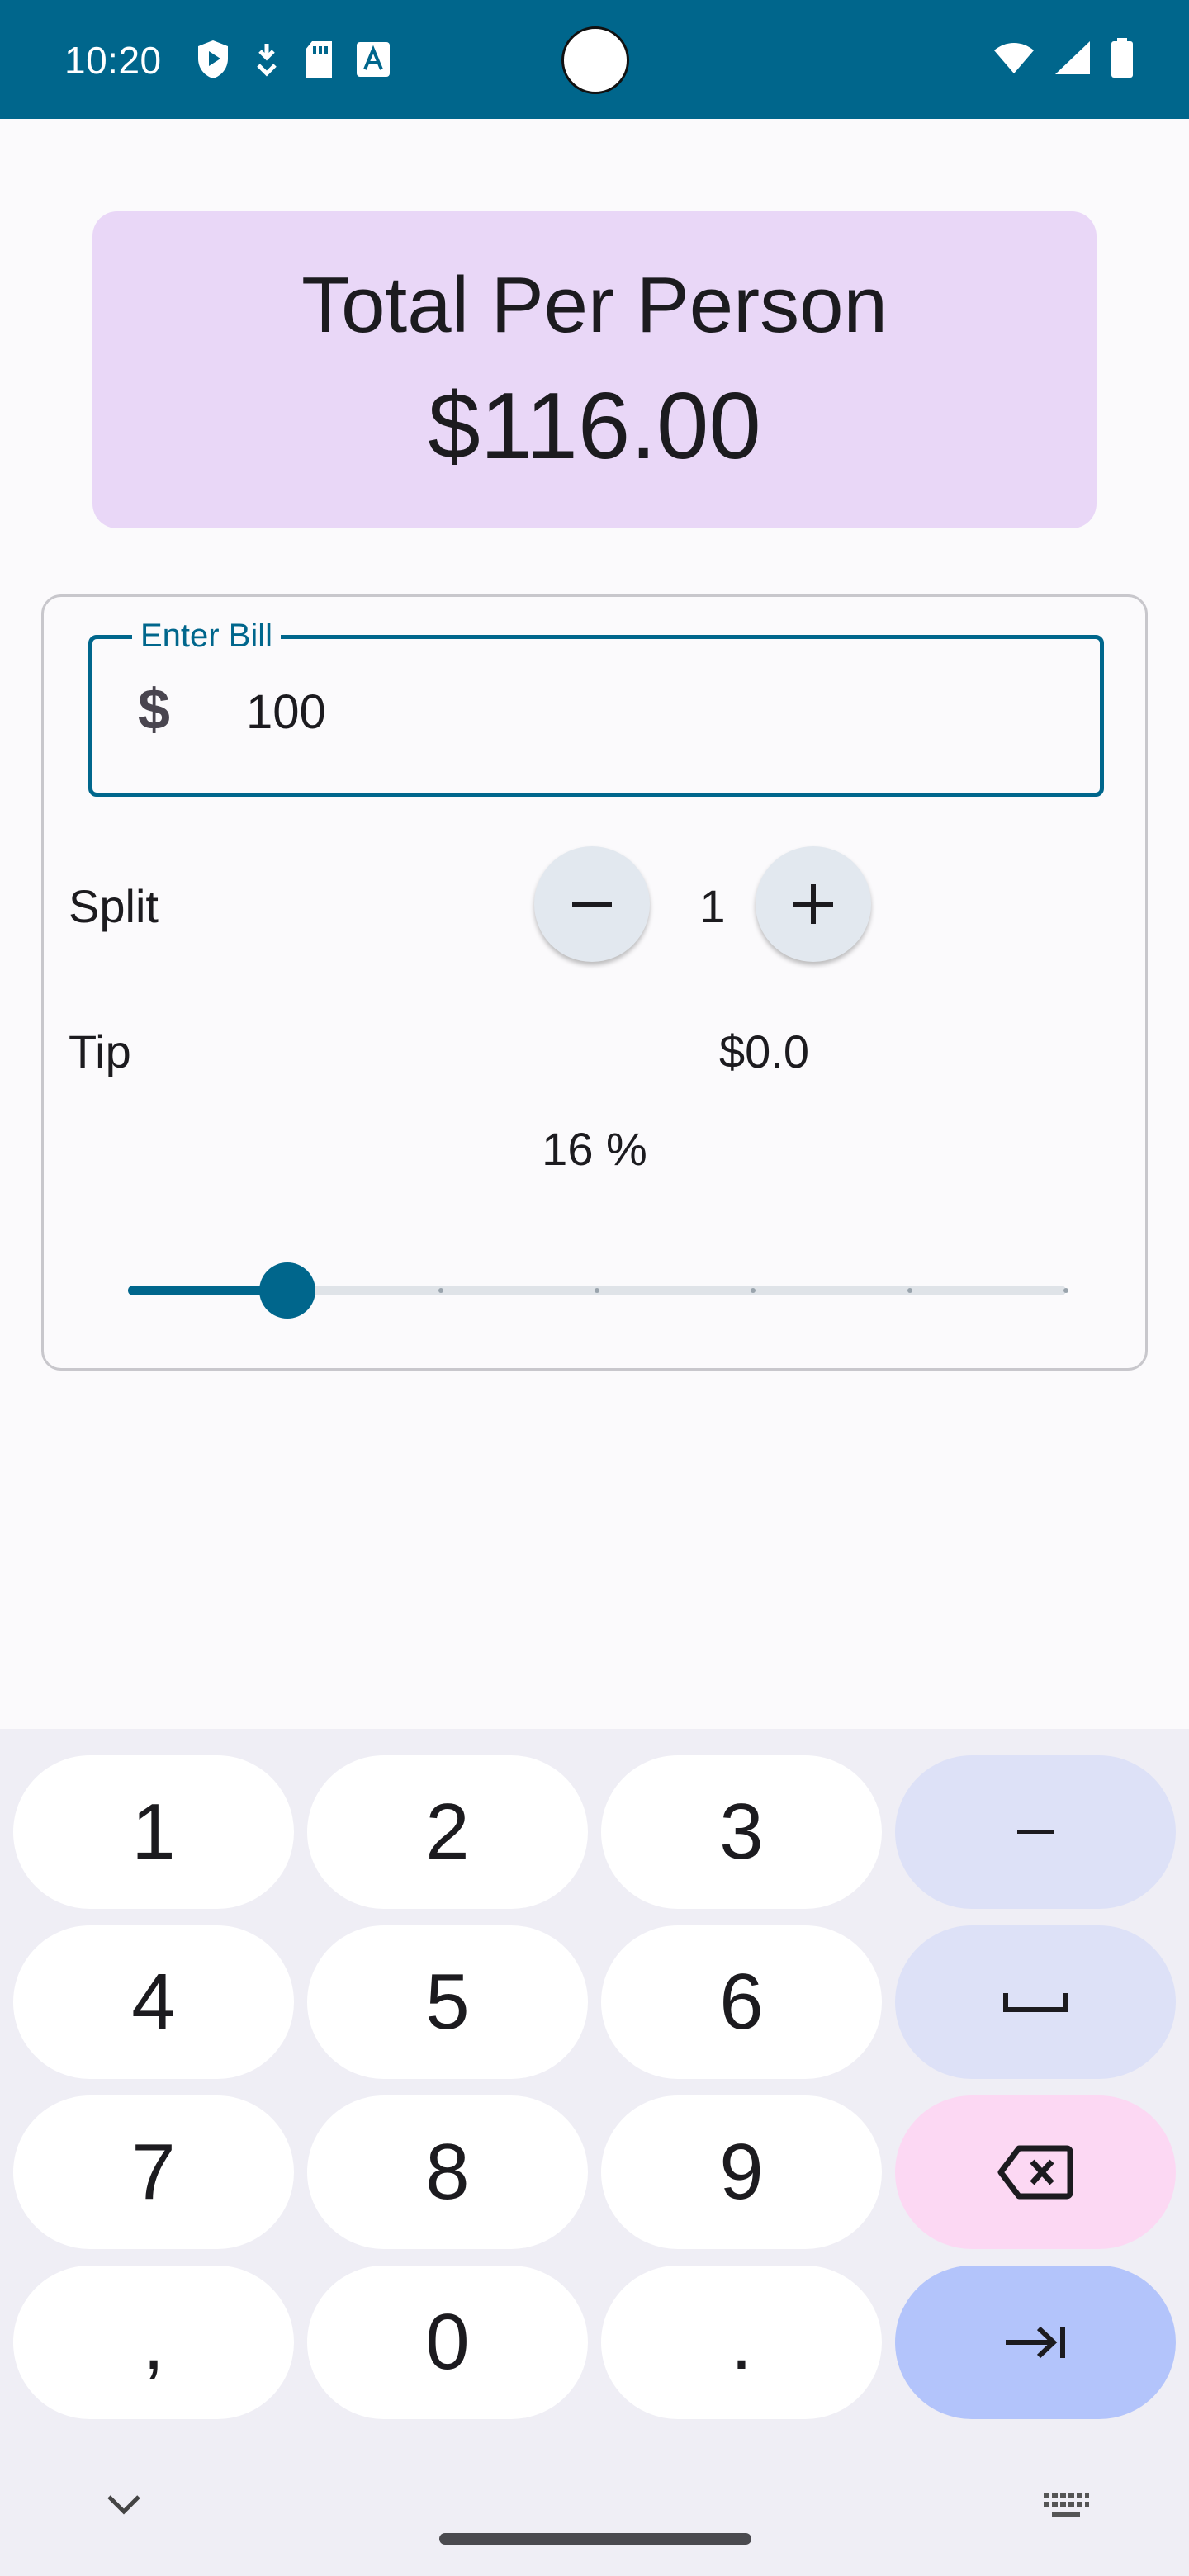  Describe the element at coordinates (153, 2002) in the screenshot. I see `key-4: 4` at that location.